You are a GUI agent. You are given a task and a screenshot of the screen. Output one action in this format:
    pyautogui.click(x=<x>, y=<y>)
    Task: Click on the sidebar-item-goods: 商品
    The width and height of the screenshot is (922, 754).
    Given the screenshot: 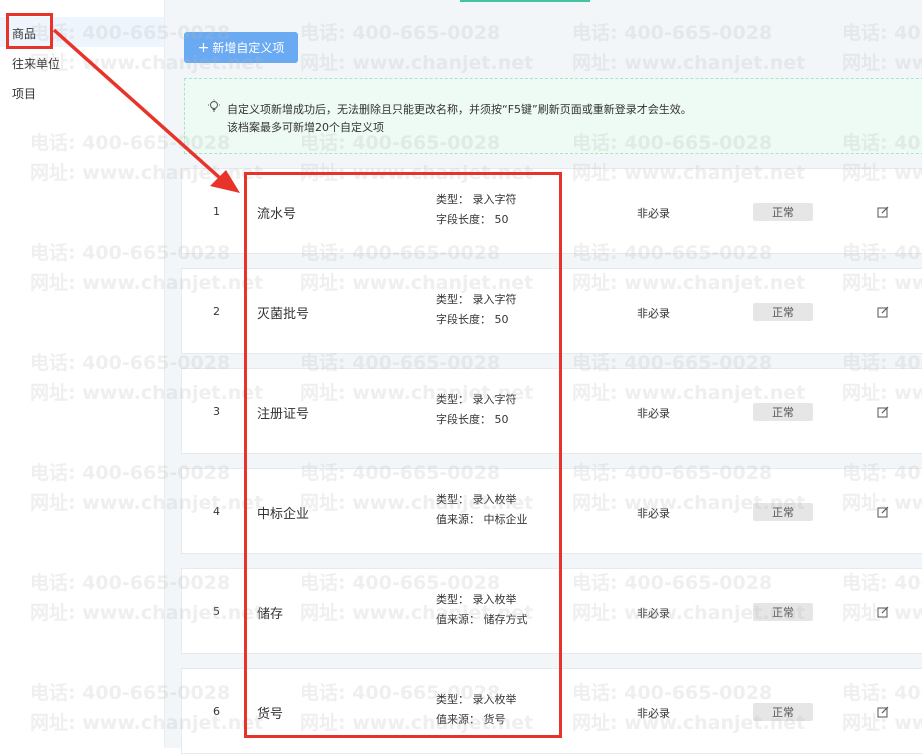 What is the action you would take?
    pyautogui.click(x=24, y=33)
    